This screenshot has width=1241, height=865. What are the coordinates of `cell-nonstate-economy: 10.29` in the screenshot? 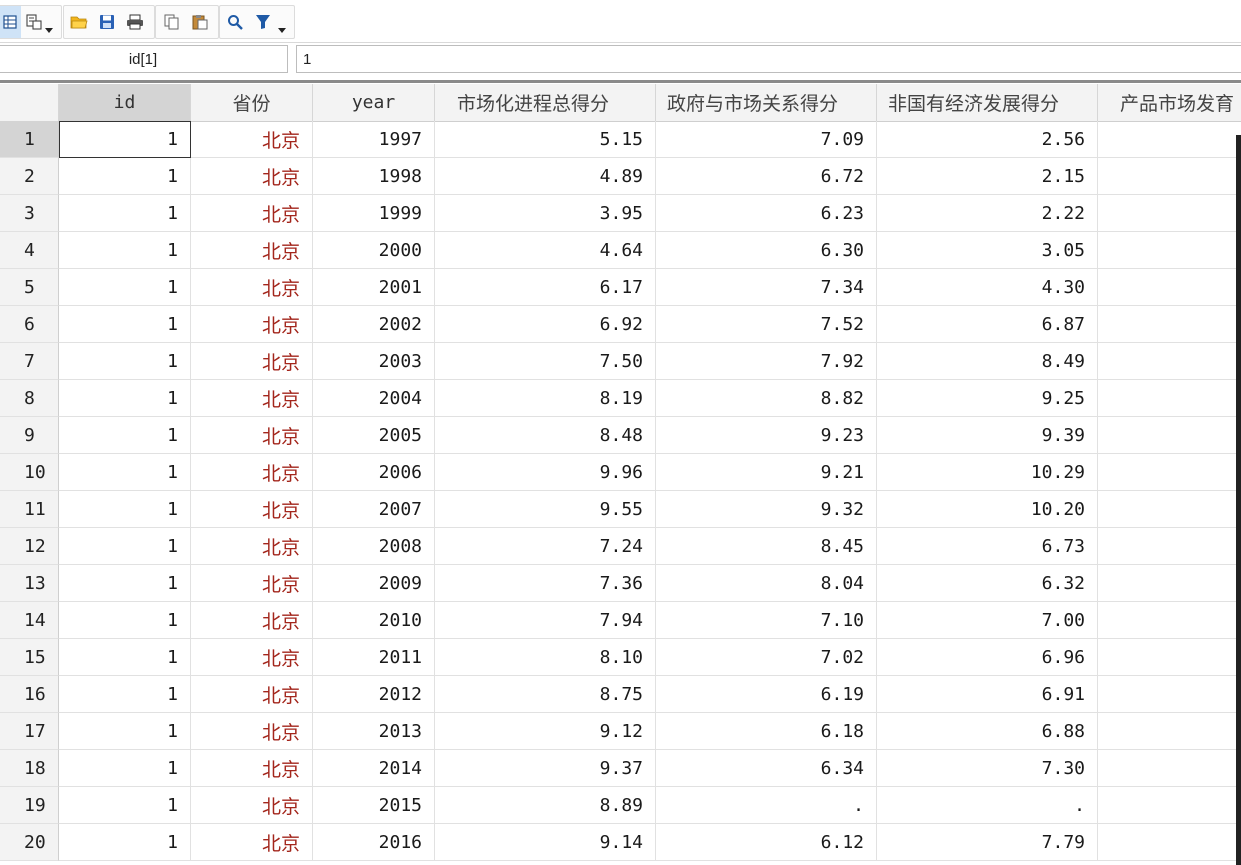 It's located at (987, 472).